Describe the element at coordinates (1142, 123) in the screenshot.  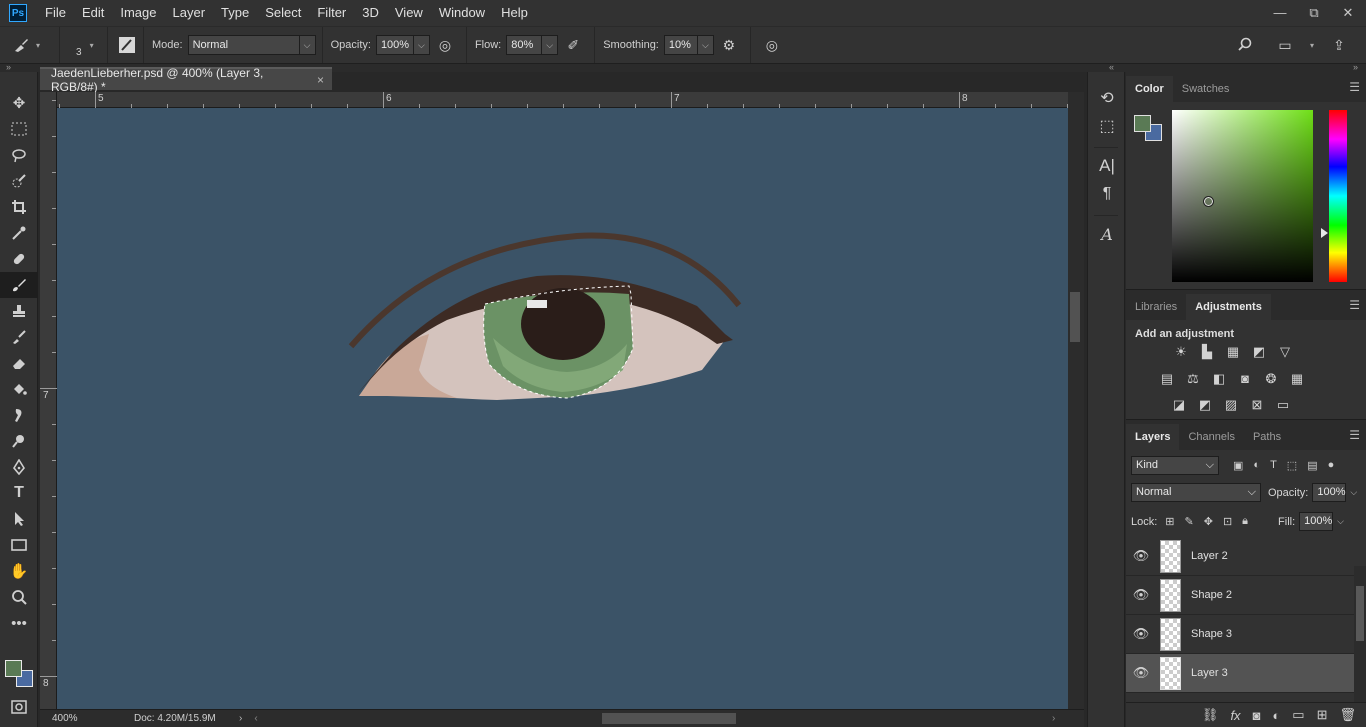
I see `panel-foreground-swatch` at that location.